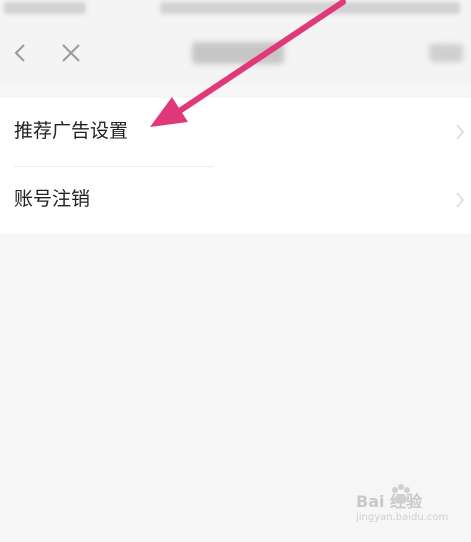 This screenshot has height=542, width=471. What do you see at coordinates (411, 511) in the screenshot?
I see `baidu-jingyan-watermark: Bai 经验 jingyan.baidu.com` at bounding box center [411, 511].